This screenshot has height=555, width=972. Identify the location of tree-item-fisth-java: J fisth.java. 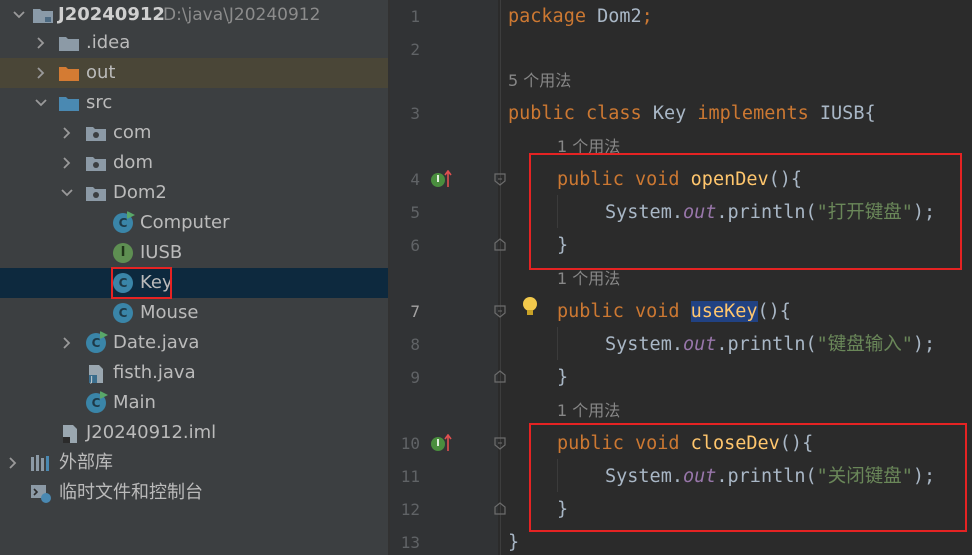
(194, 373).